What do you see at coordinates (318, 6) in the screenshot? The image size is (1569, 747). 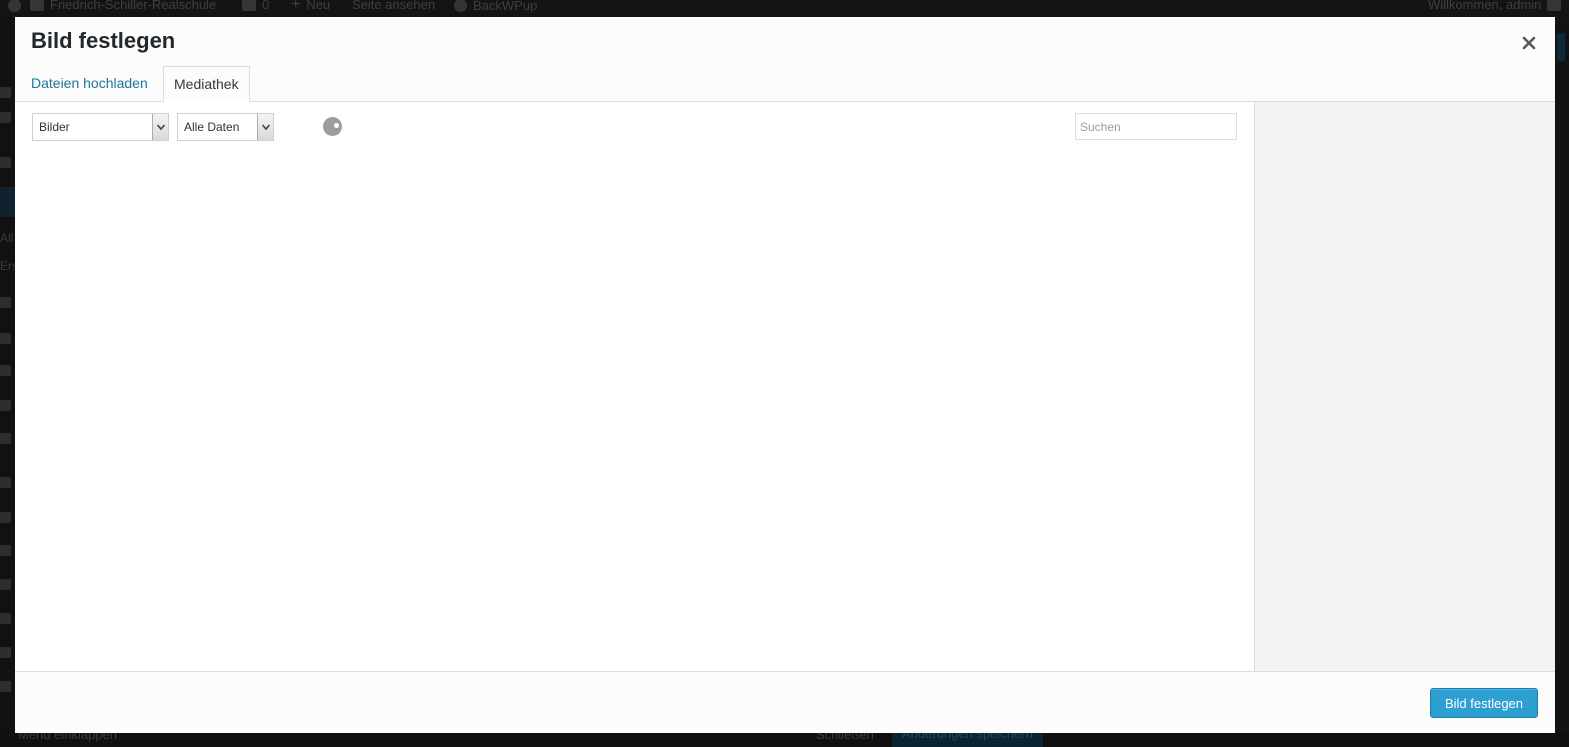 I see `new-label: Neu` at bounding box center [318, 6].